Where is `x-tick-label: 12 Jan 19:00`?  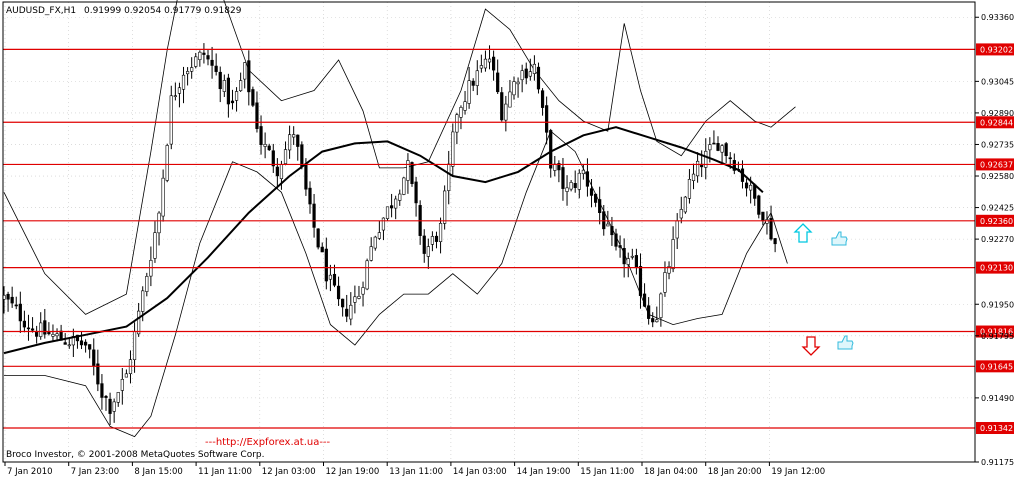 x-tick-label: 12 Jan 19:00 is located at coordinates (353, 472).